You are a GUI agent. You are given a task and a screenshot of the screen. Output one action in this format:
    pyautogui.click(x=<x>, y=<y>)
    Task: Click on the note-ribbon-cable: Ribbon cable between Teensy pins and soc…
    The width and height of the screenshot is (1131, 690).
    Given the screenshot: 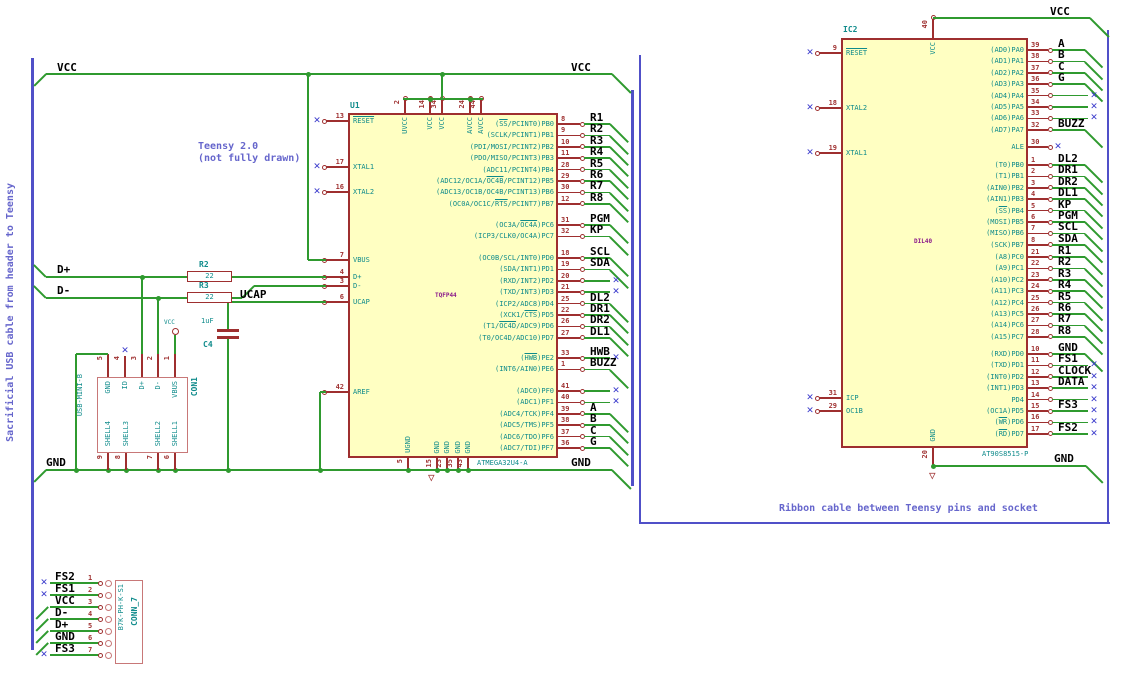 What is the action you would take?
    pyautogui.click(x=908, y=508)
    